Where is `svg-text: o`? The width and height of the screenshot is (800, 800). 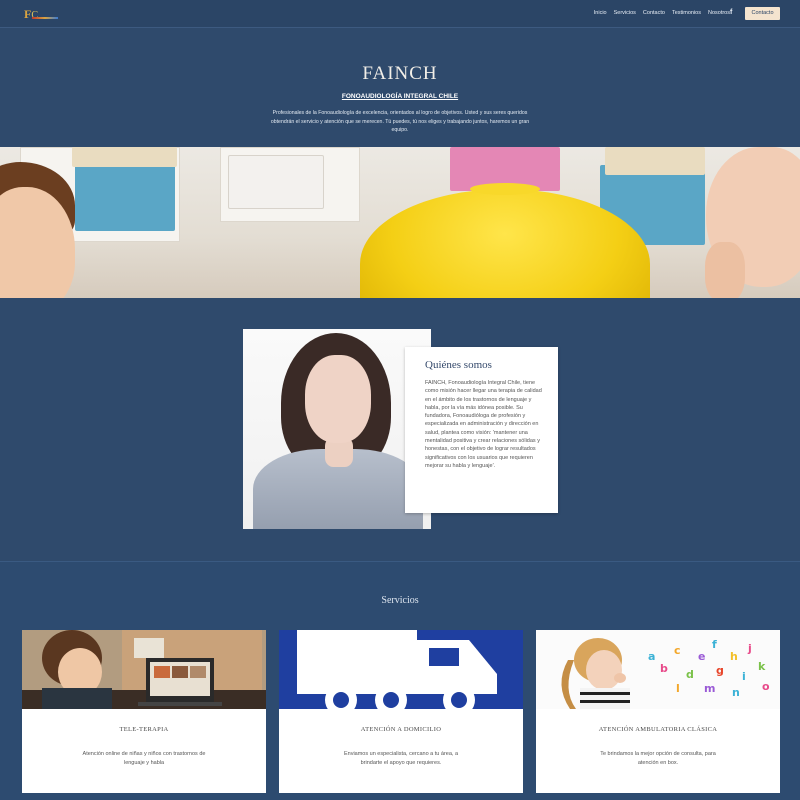 svg-text: o is located at coordinates (766, 686).